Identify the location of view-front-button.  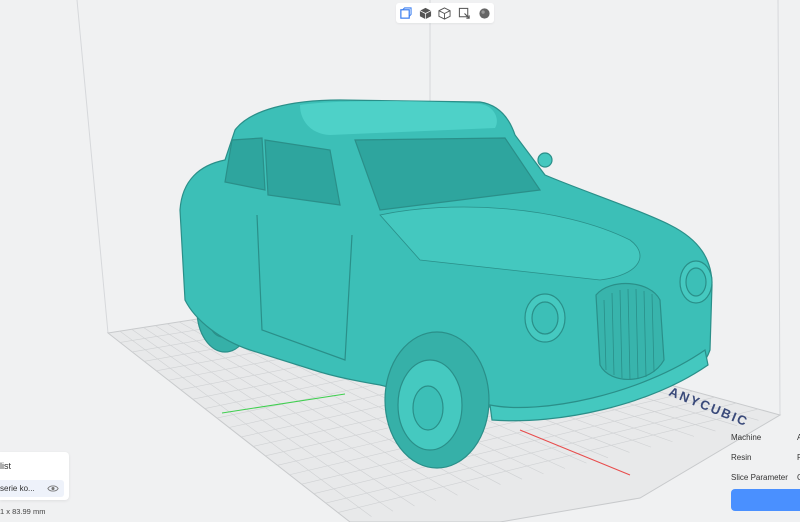
(406, 13).